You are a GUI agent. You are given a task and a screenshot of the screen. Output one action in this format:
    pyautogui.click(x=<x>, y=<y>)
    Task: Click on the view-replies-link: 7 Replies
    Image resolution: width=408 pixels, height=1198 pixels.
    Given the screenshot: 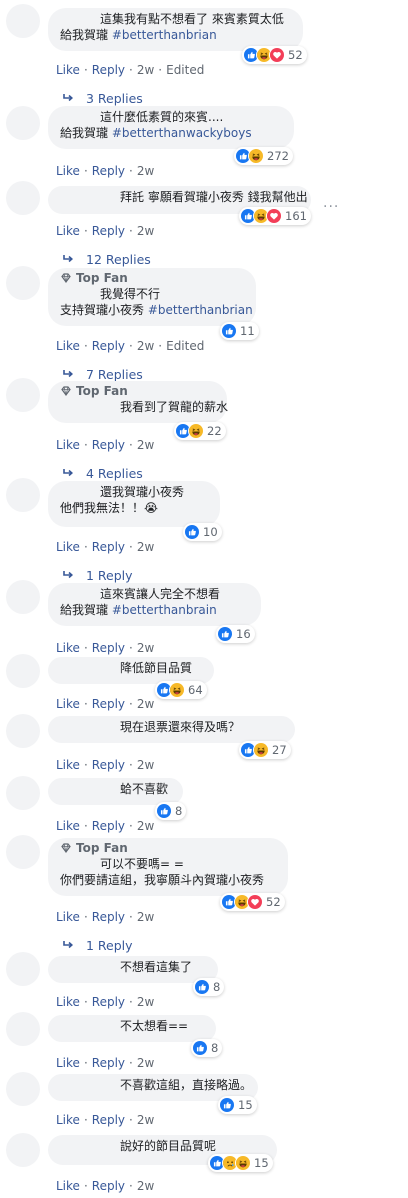 What is the action you would take?
    pyautogui.click(x=102, y=374)
    